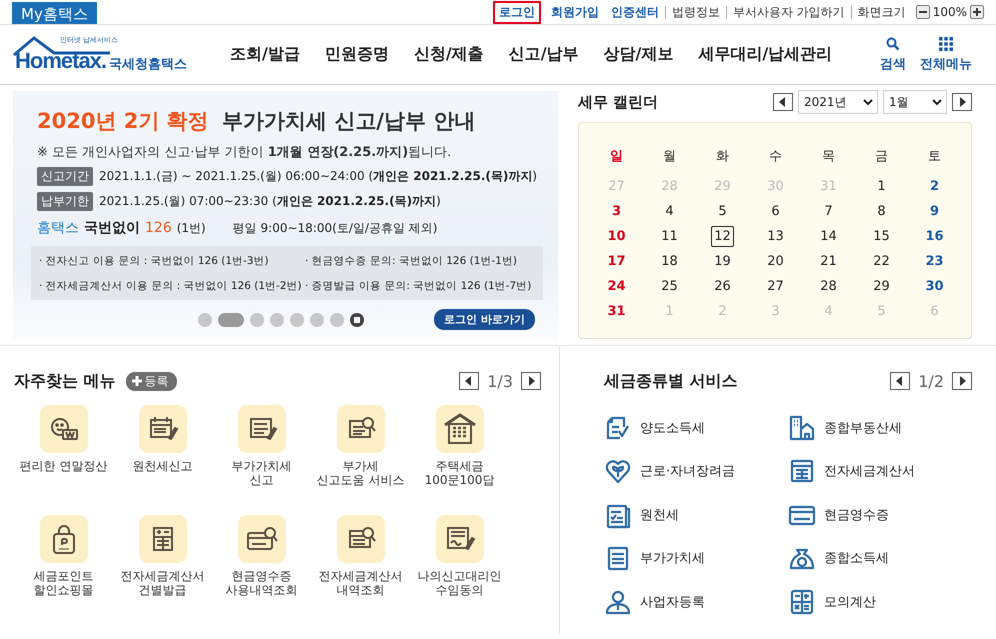 This screenshot has width=996, height=639. I want to click on calendar-day: 20, so click(775, 261).